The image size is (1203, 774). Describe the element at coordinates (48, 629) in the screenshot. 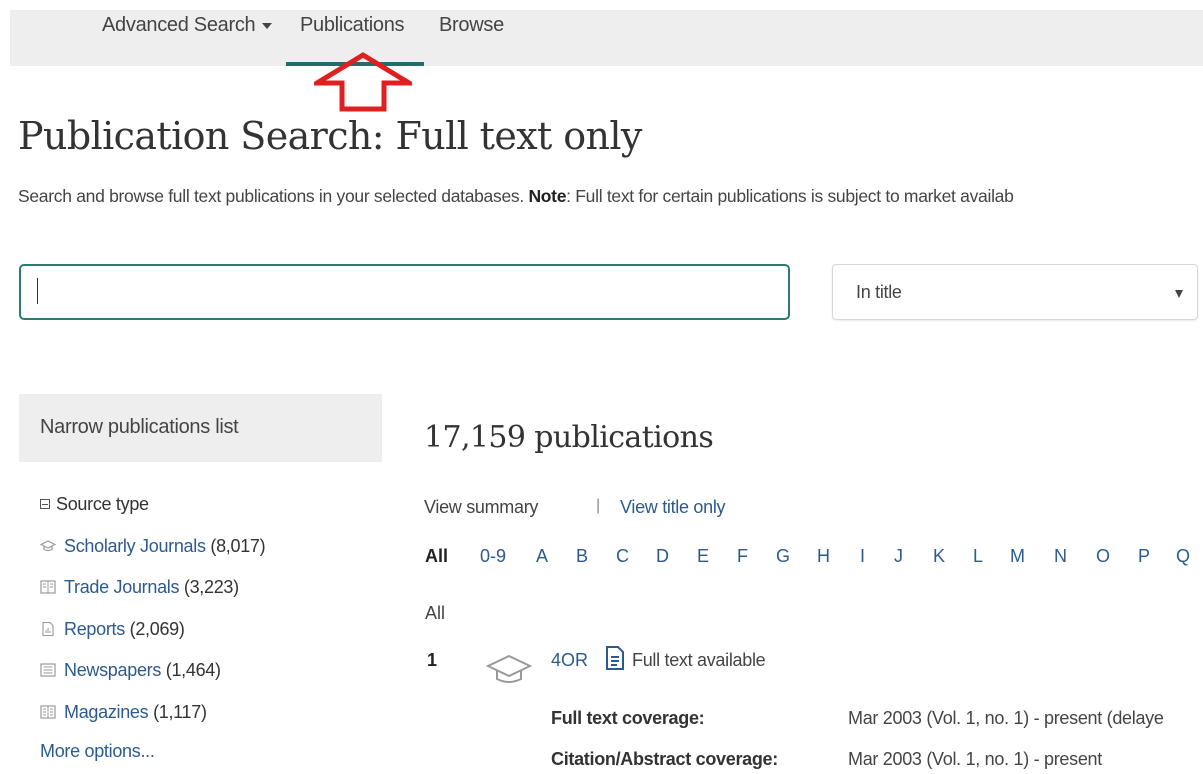

I see `report-icon` at that location.